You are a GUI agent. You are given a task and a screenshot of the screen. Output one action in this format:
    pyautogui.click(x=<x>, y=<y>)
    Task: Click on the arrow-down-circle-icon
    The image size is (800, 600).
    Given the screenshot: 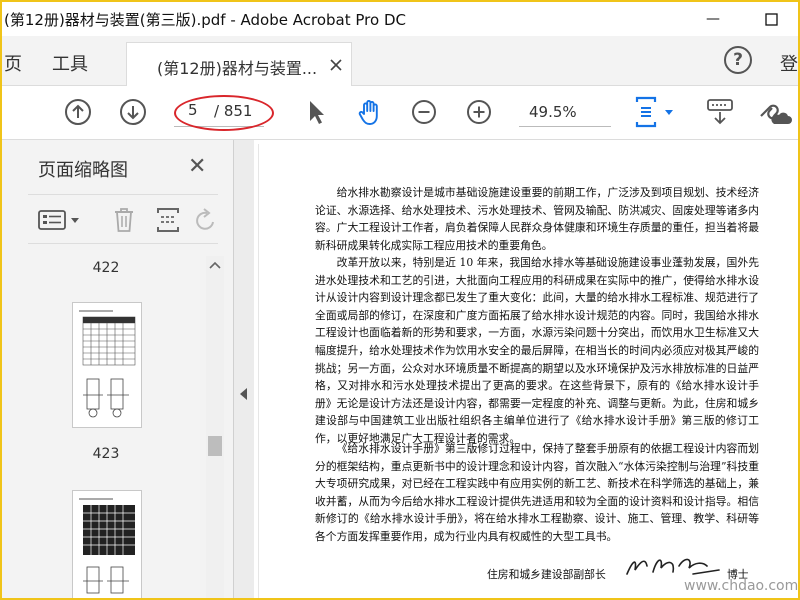 What is the action you would take?
    pyautogui.click(x=133, y=112)
    